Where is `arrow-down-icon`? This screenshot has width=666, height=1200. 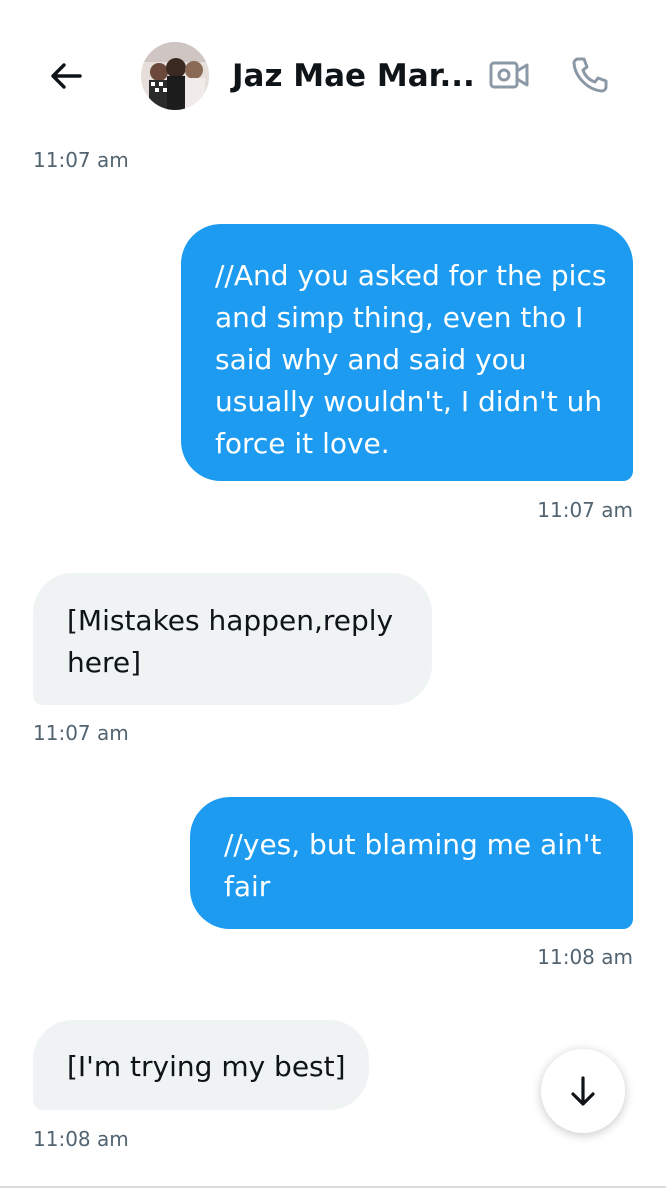
arrow-down-icon is located at coordinates (583, 1091).